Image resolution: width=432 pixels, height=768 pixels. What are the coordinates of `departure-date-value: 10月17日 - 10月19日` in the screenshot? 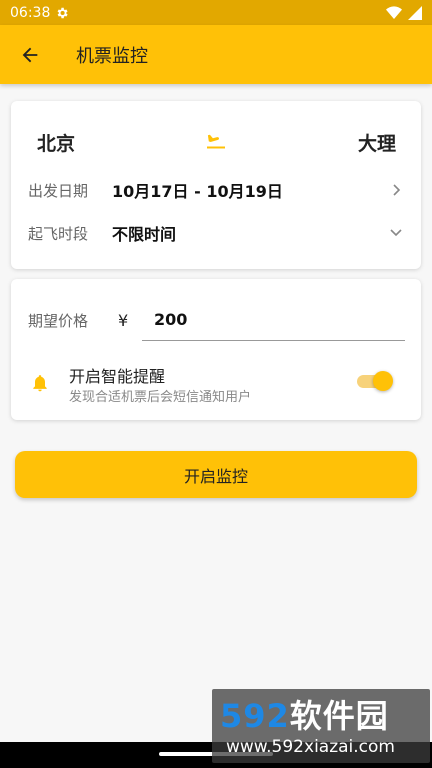 It's located at (197, 191).